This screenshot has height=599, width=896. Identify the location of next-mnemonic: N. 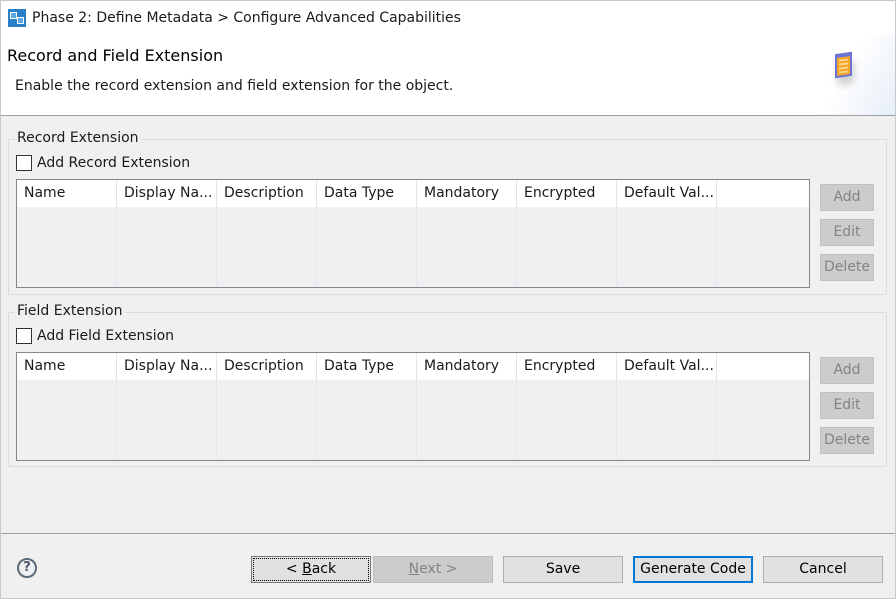
(414, 569).